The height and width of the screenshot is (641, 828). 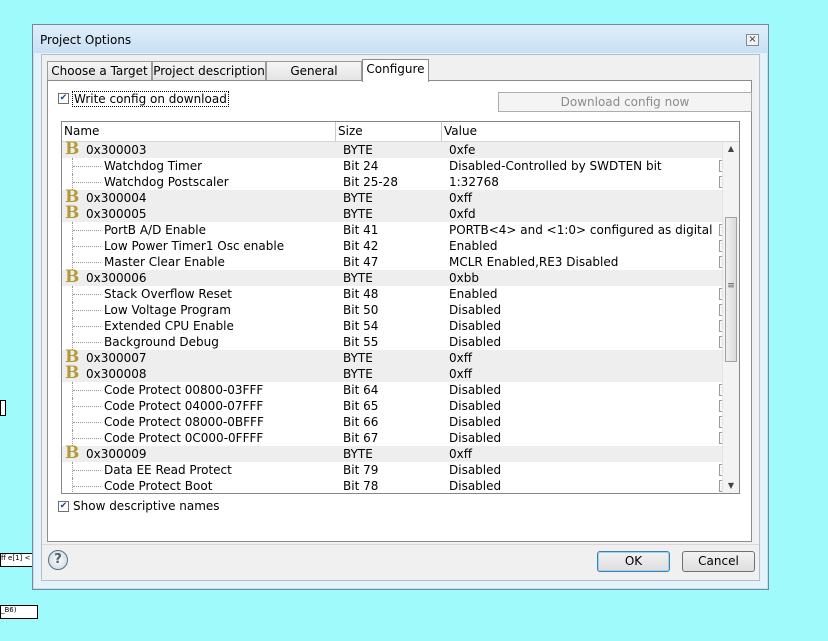 What do you see at coordinates (167, 310) in the screenshot?
I see `row-name: Low Voltage Program` at bounding box center [167, 310].